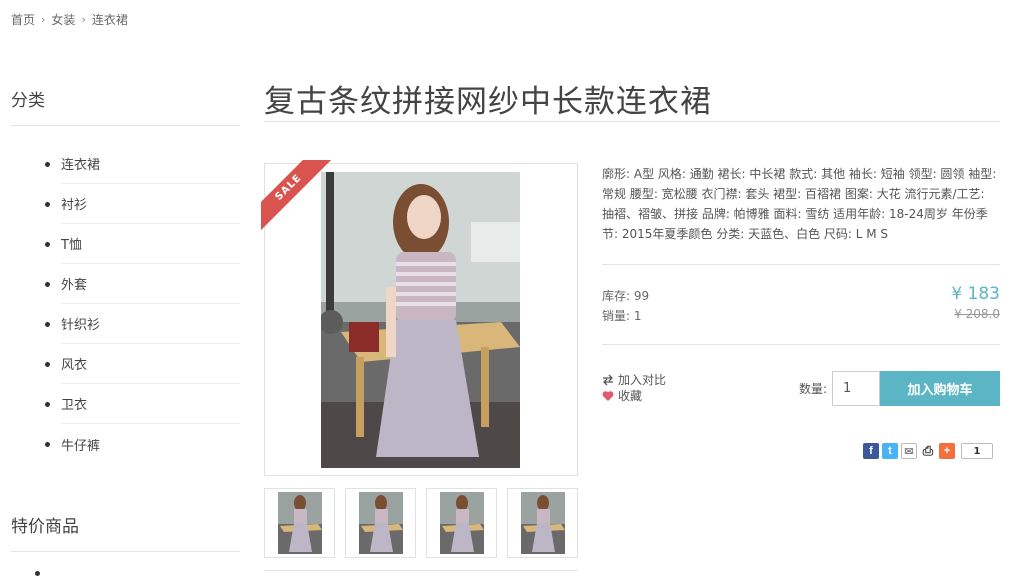 The width and height of the screenshot is (1015, 587). I want to click on current-price: ¥ 183, so click(975, 294).